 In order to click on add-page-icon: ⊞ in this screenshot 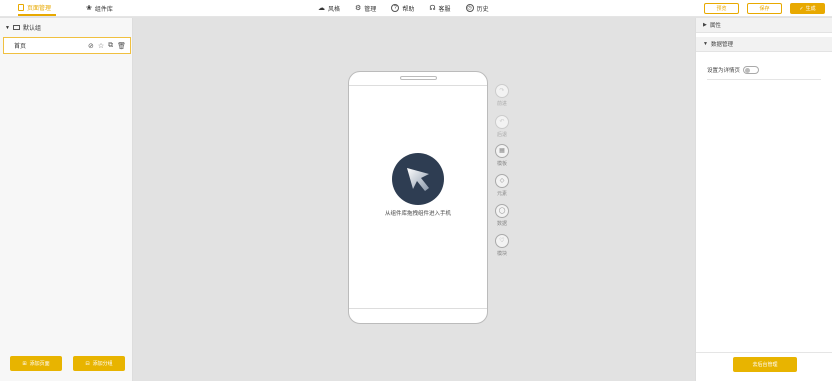, I will do `click(24, 363)`.